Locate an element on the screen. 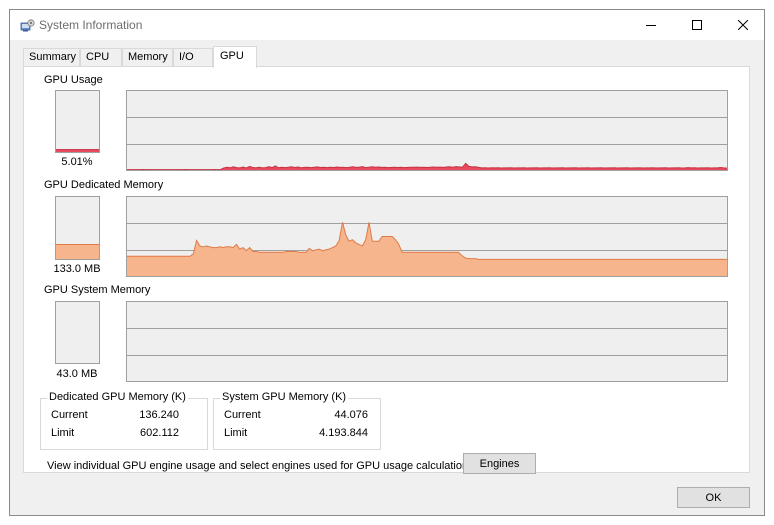  gpu-dedicated-memory-label: GPU Dedicated Memory is located at coordinates (104, 185).